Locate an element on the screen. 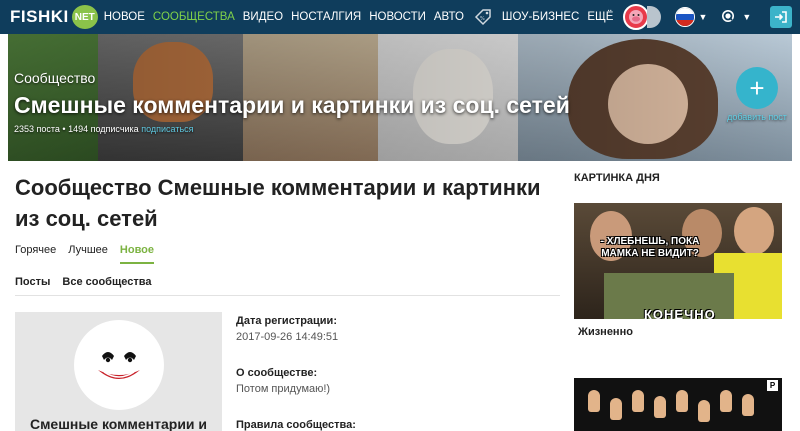 The width and height of the screenshot is (800, 431). community-card: Смешные комментарии и is located at coordinates (118, 371).